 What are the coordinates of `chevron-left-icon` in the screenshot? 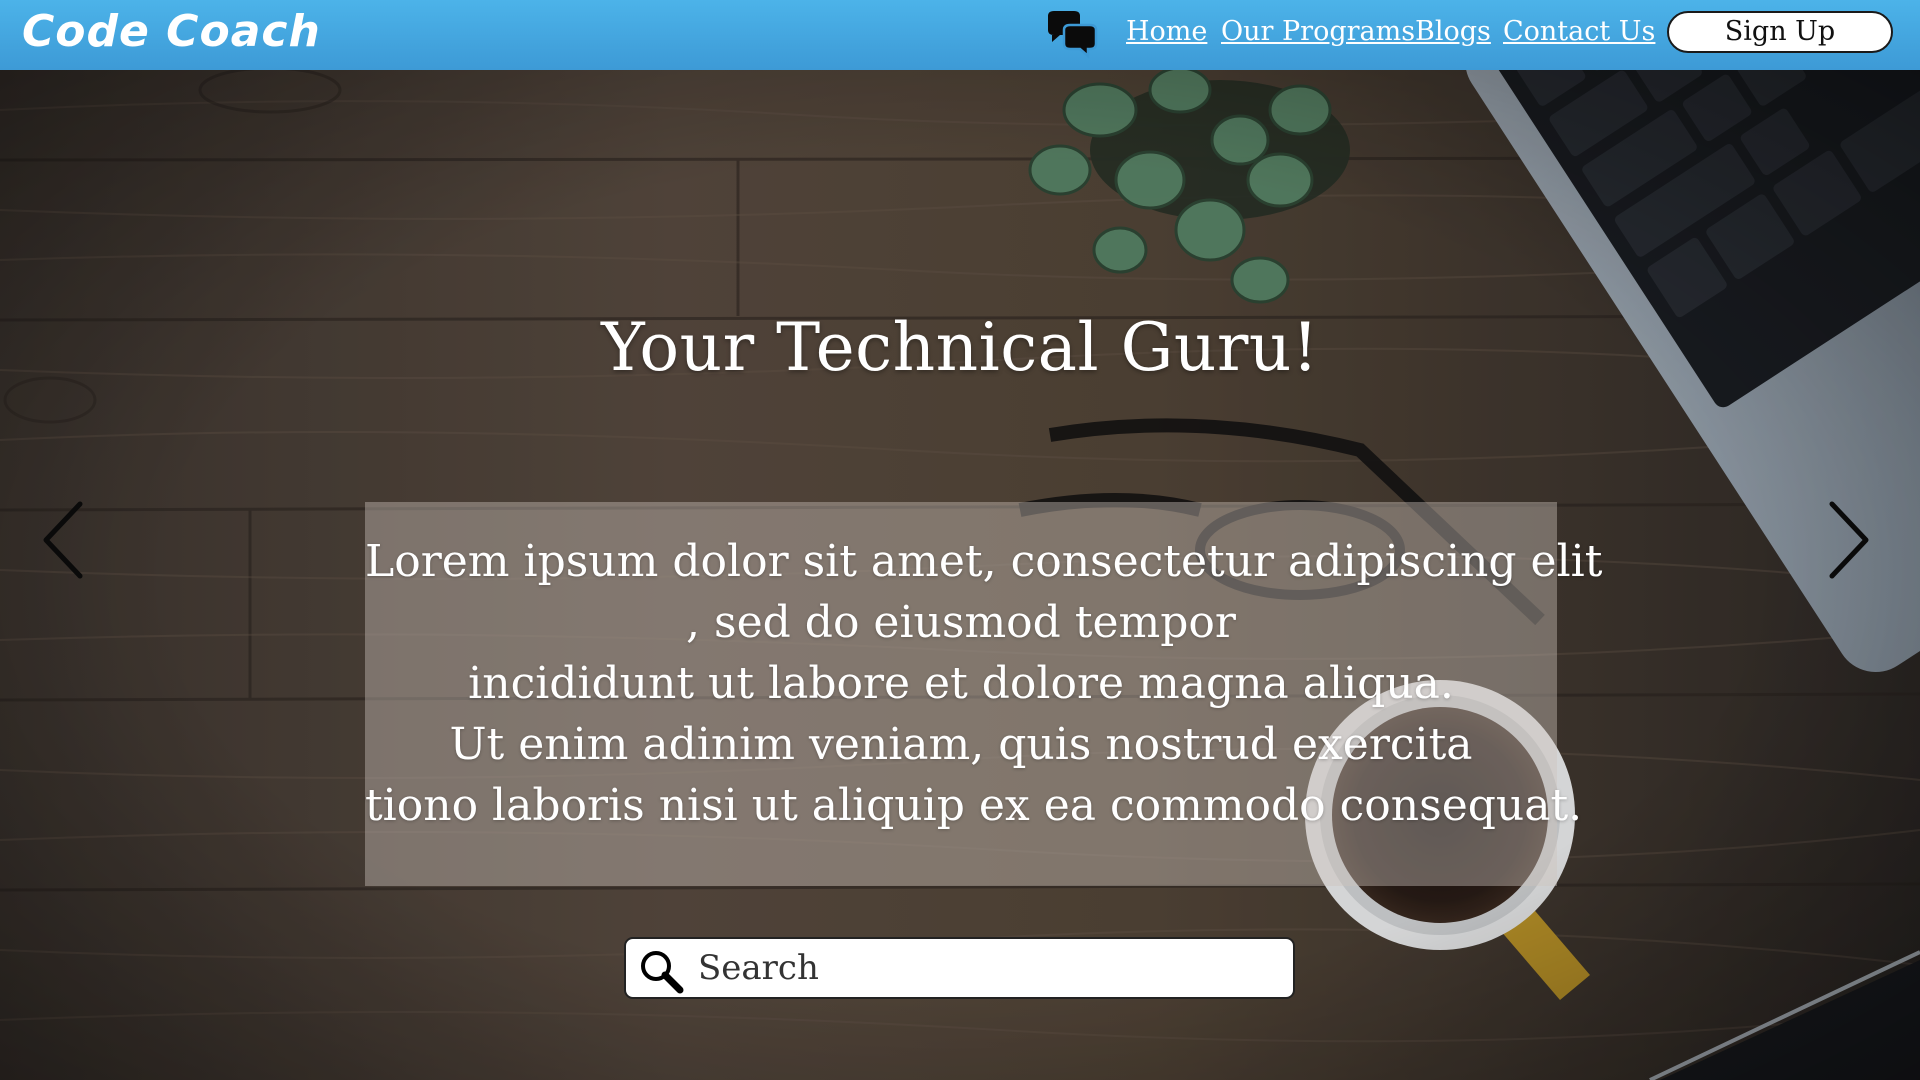 It's located at (62, 540).